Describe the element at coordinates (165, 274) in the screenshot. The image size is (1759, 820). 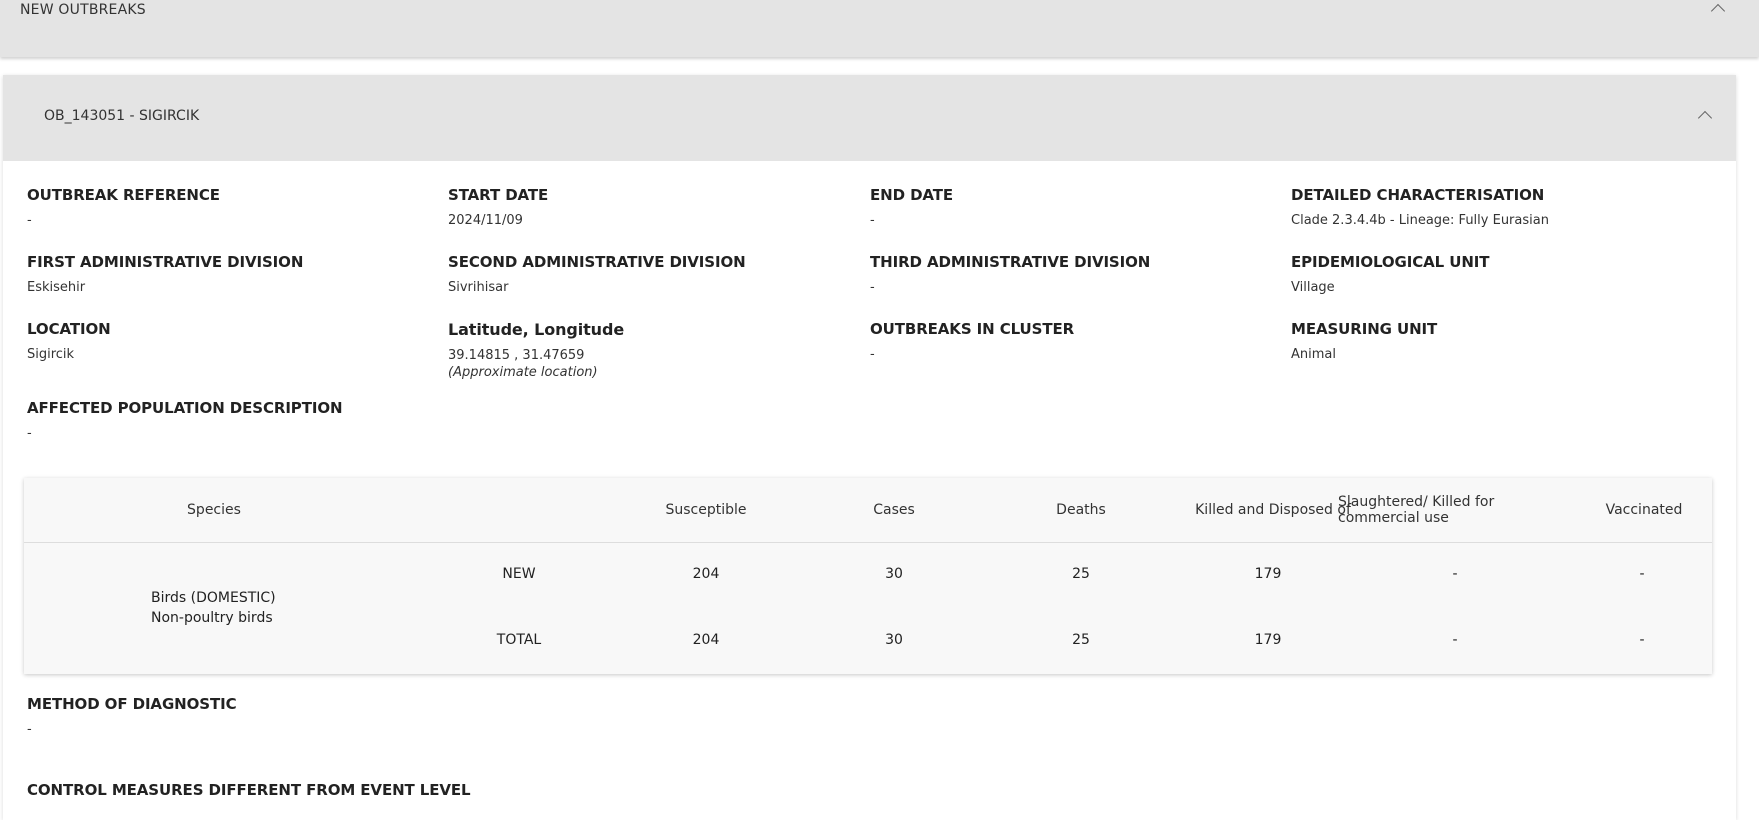
I see `field-first-admin-division: FIRST ADMINISTRATIVE DIVISION Eskisehir` at that location.